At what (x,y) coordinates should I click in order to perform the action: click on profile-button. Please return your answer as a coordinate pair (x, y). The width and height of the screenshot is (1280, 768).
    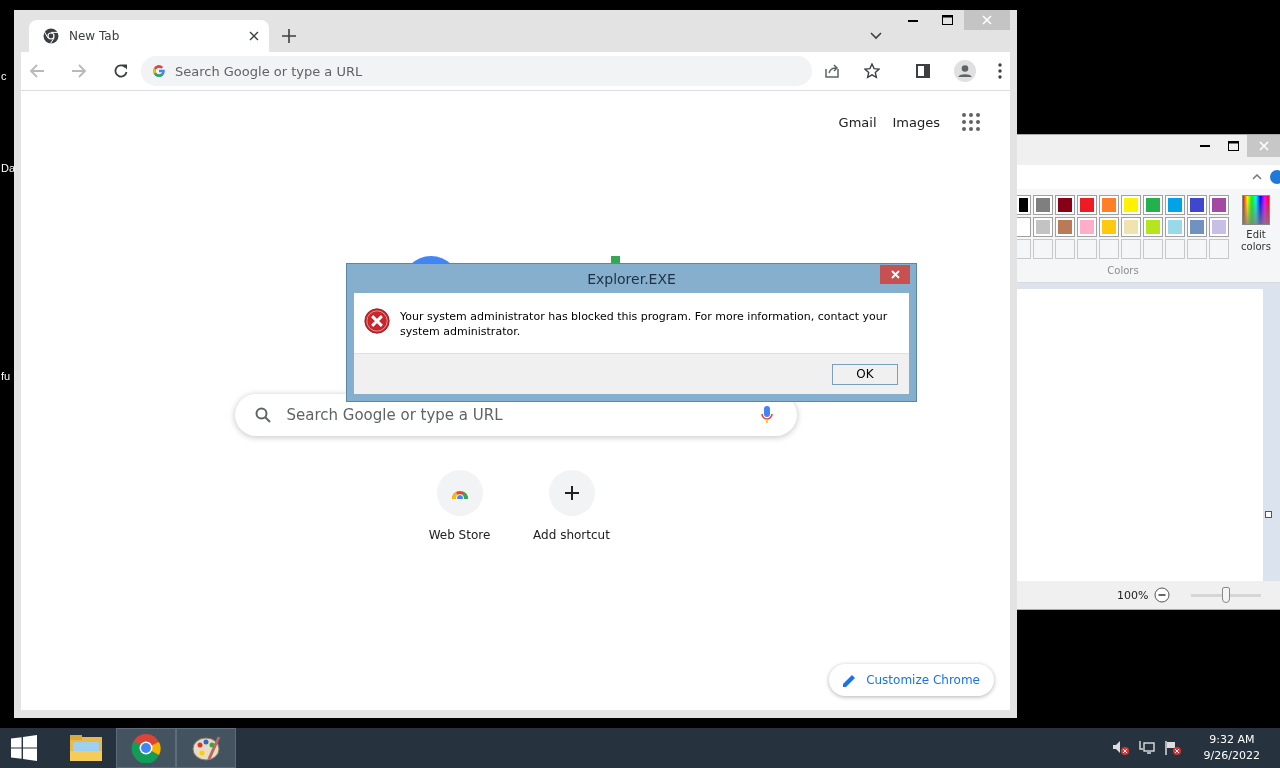
    Looking at the image, I should click on (965, 71).